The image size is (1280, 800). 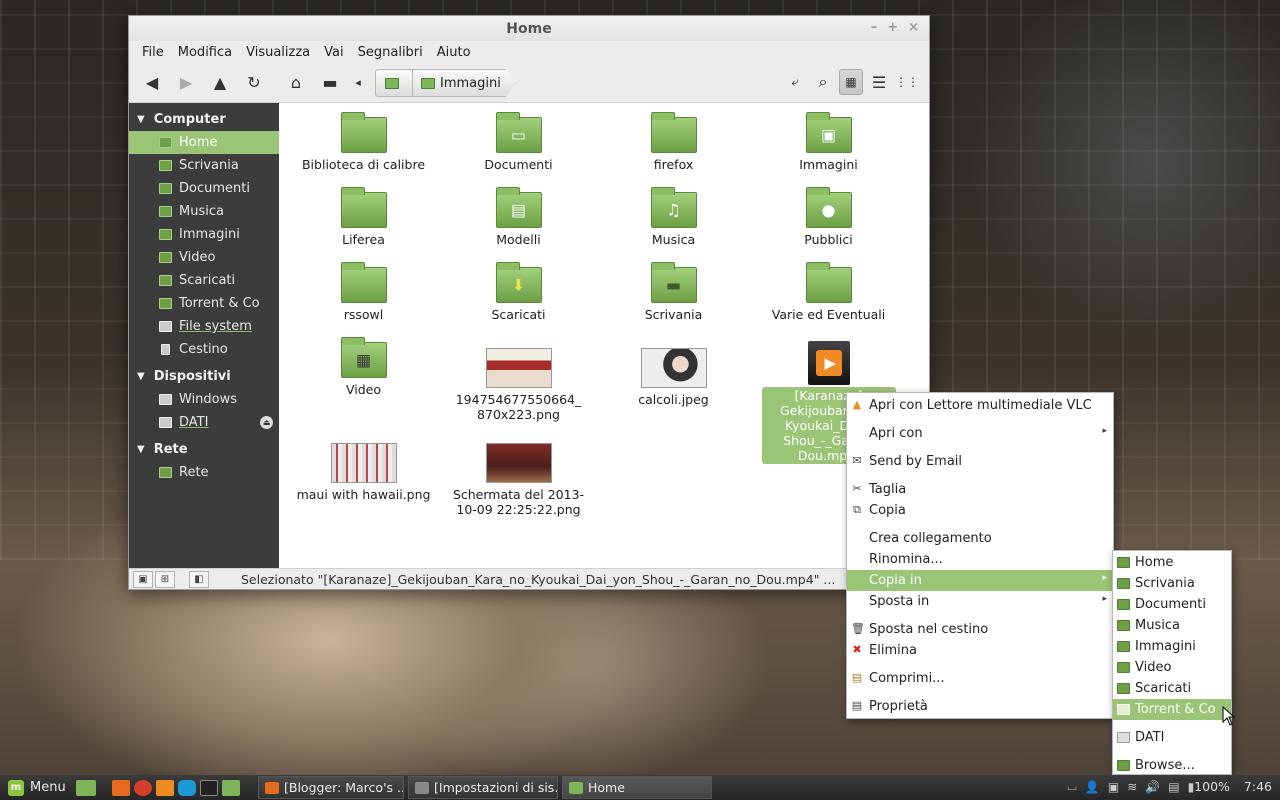 I want to click on task-home: Home, so click(x=637, y=787).